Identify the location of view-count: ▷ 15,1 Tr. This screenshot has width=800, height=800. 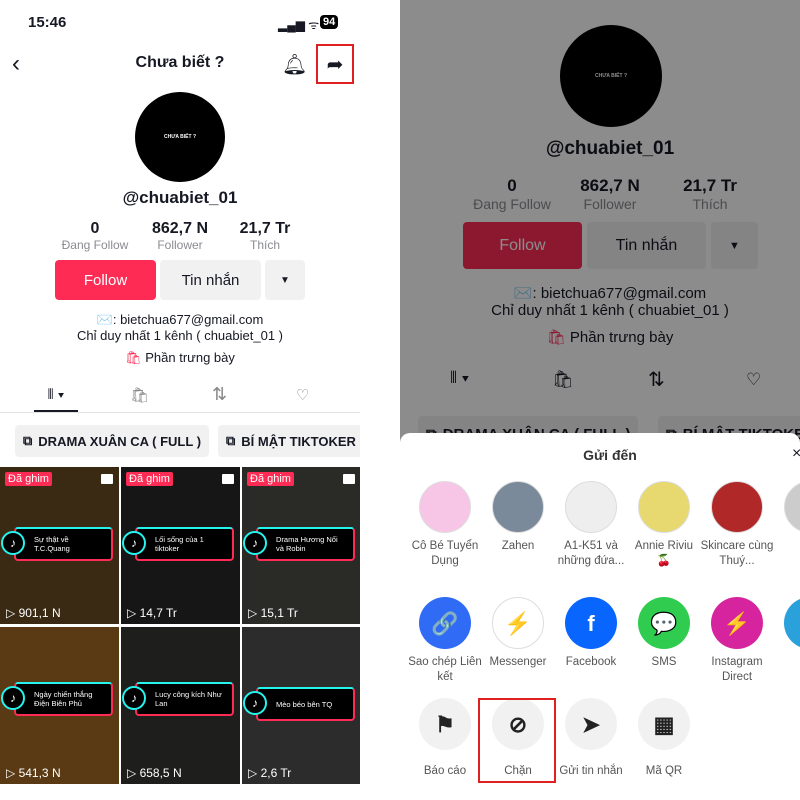
(273, 613).